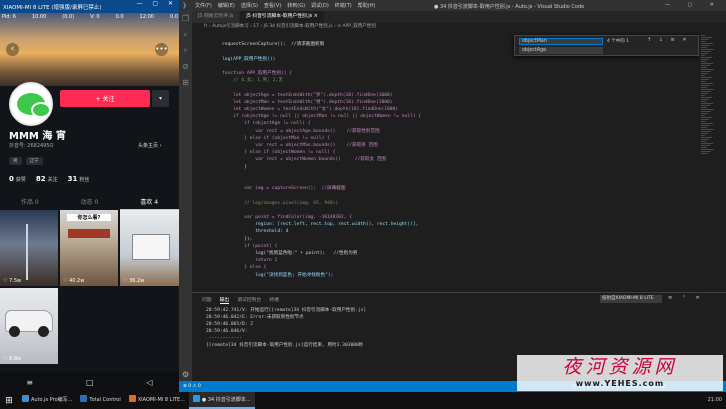 This screenshot has height=409, width=726. Describe the element at coordinates (452, 217) in the screenshot. I see `code-line: var point = findColor(img, -16148382, {` at that location.